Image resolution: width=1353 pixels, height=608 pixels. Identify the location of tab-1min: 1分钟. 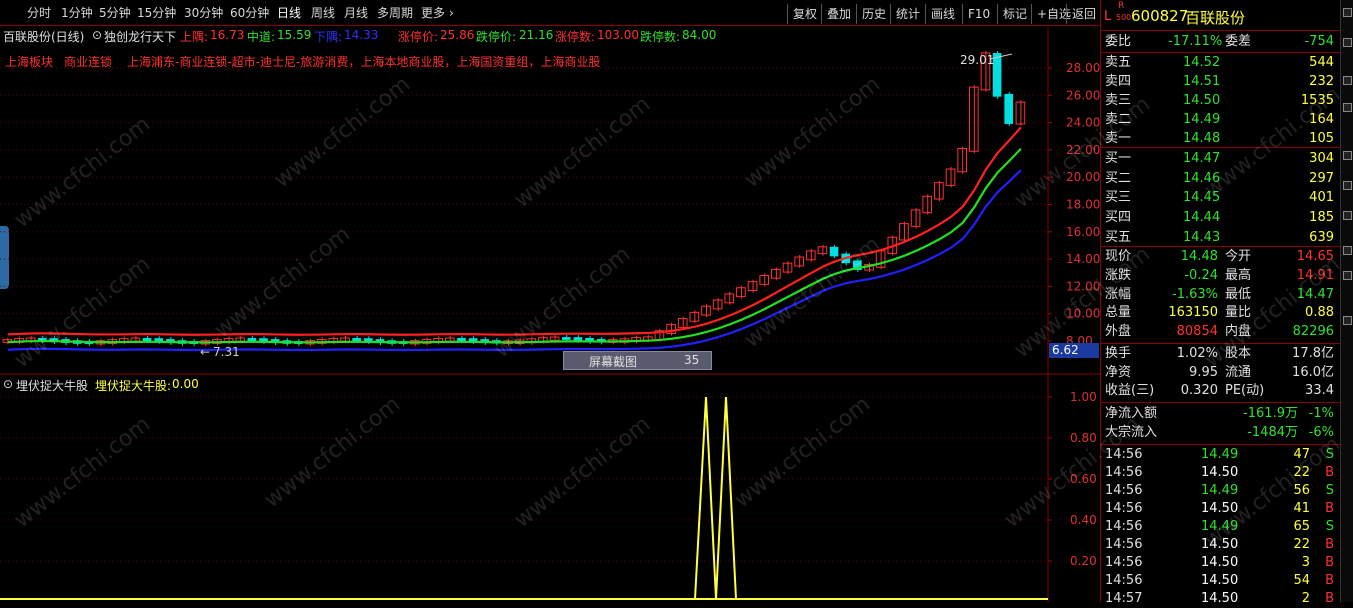
(77, 13).